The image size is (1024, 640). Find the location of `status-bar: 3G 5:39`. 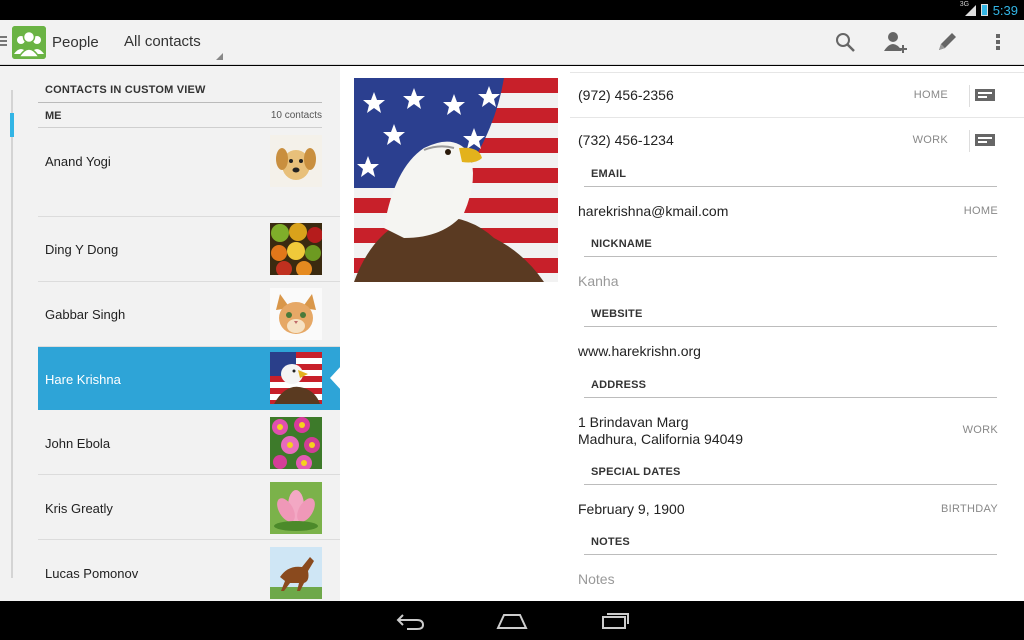

status-bar: 3G 5:39 is located at coordinates (512, 10).